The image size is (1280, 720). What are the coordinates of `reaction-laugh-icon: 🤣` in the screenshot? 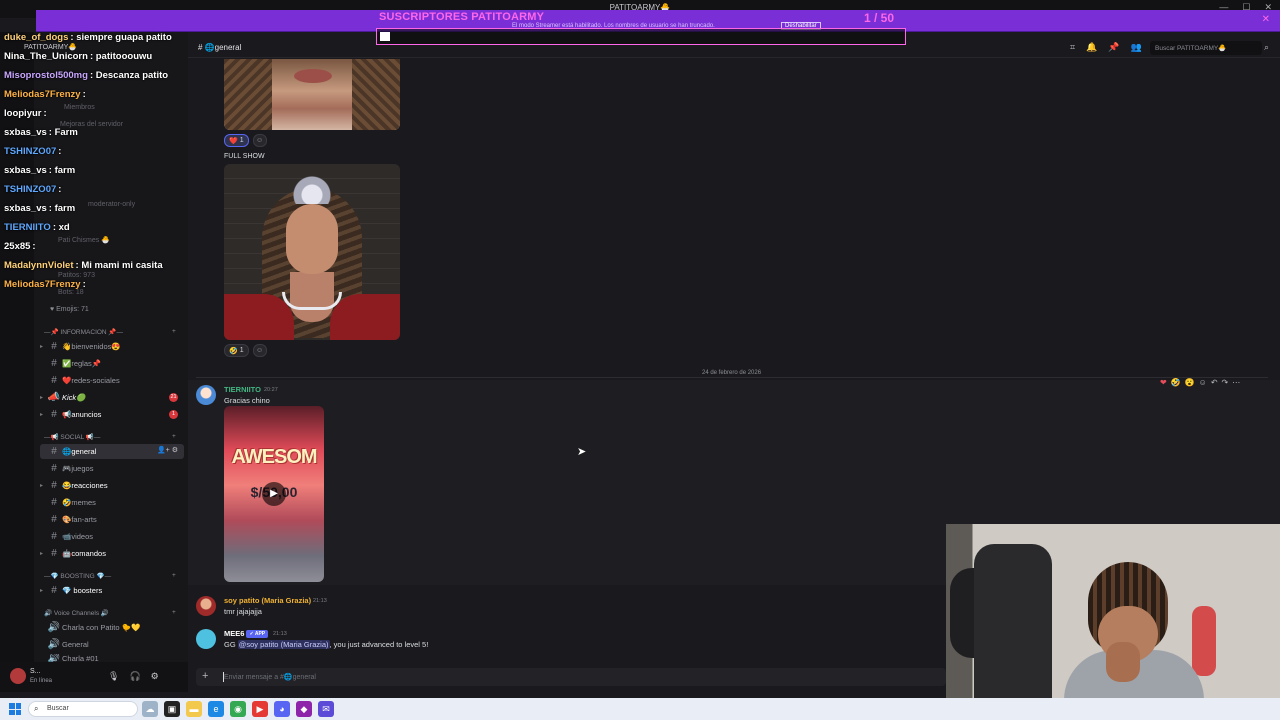 It's located at (1176, 382).